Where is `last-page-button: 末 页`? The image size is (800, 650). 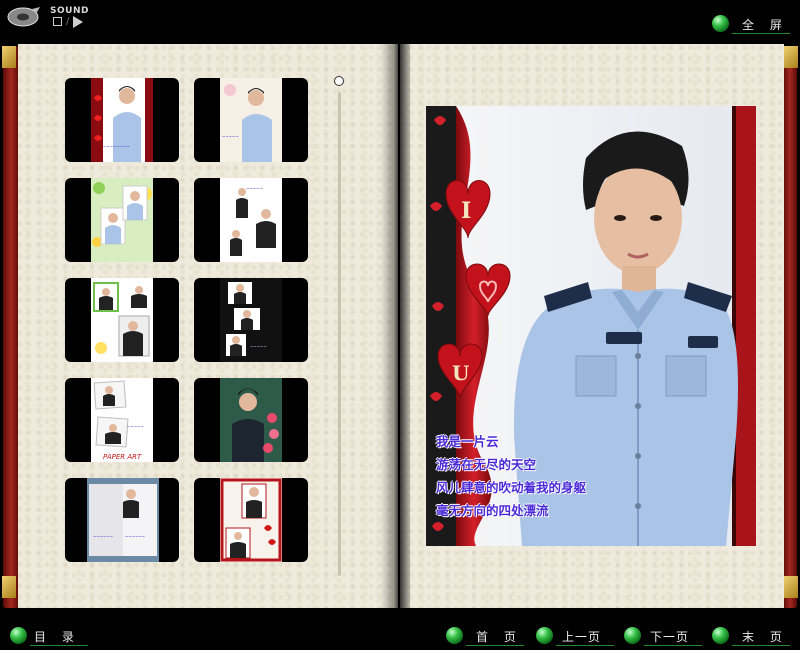 last-page-button: 末 页 is located at coordinates (751, 636).